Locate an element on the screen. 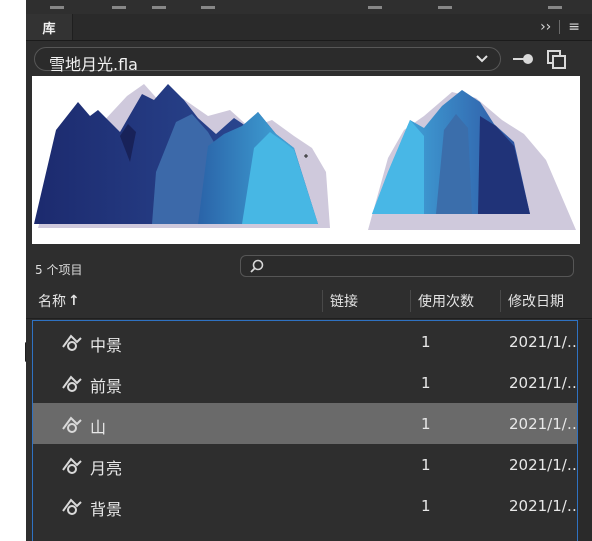  pin-library-icon is located at coordinates (524, 59).